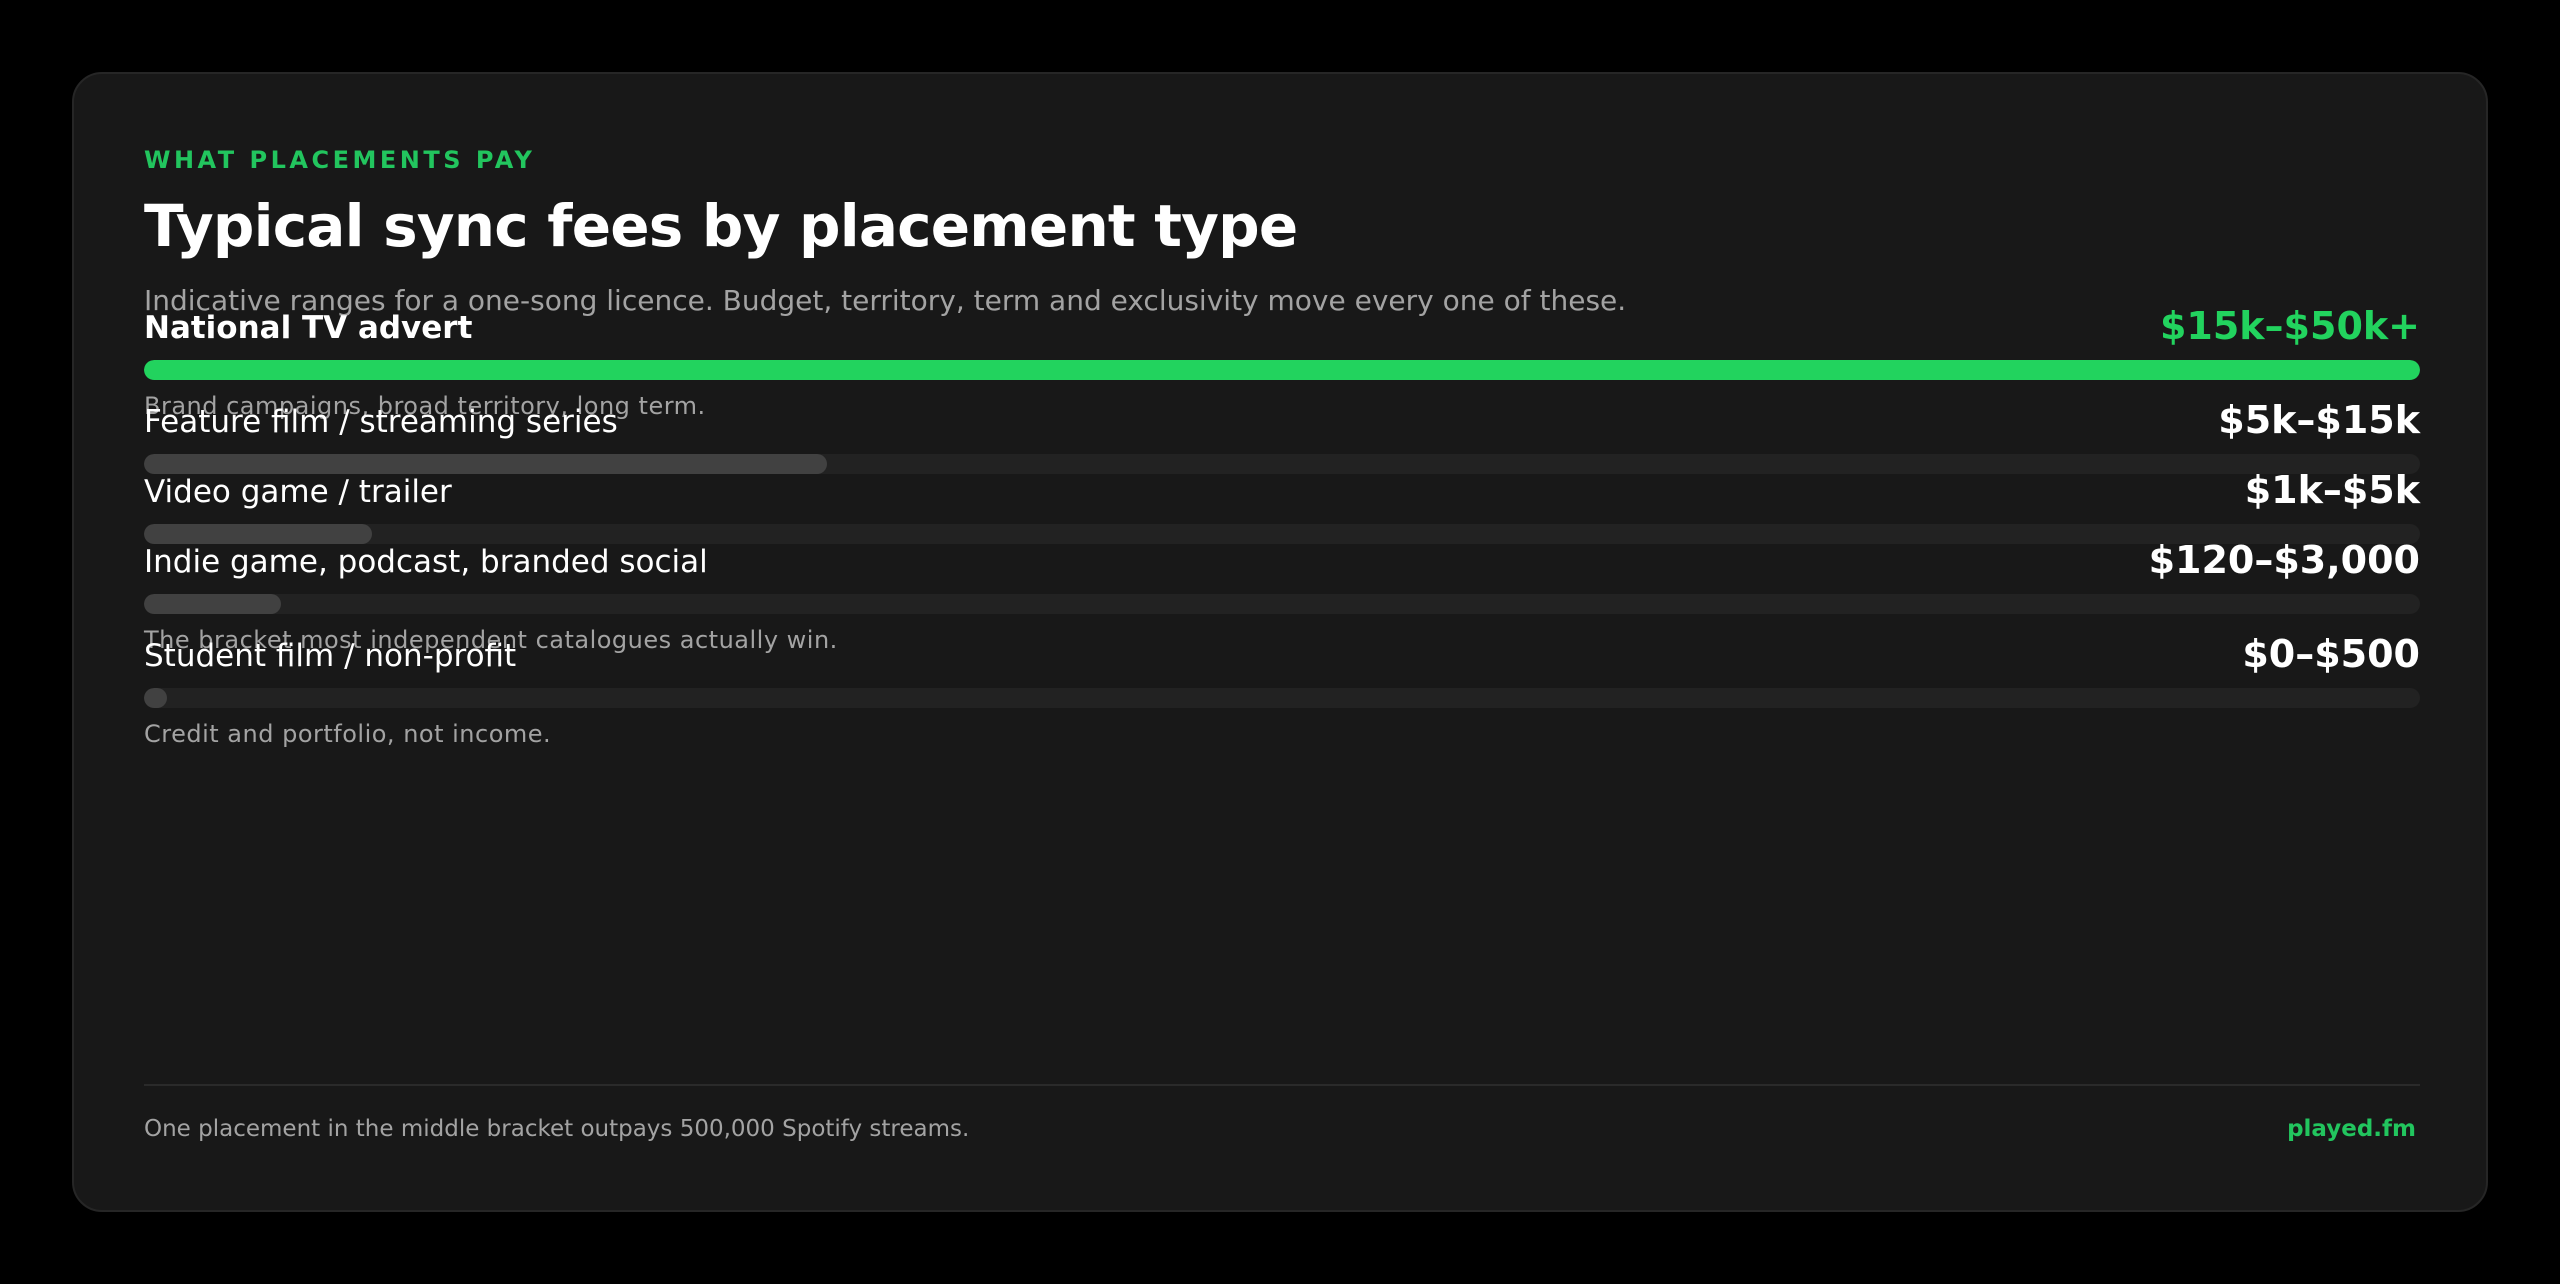 The width and height of the screenshot is (2560, 1284). What do you see at coordinates (2332, 490) in the screenshot?
I see `value-label: $1k–$5k` at bounding box center [2332, 490].